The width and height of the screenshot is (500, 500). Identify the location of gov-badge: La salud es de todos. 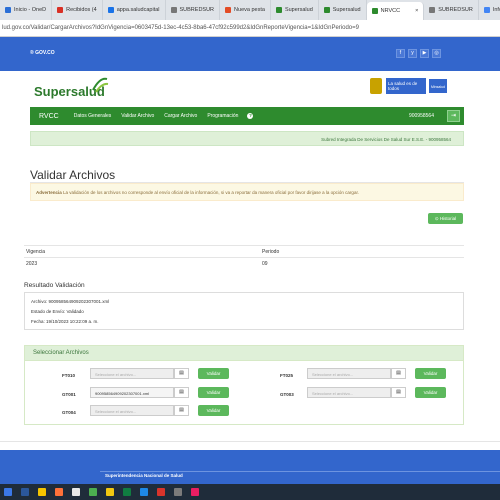
(406, 86).